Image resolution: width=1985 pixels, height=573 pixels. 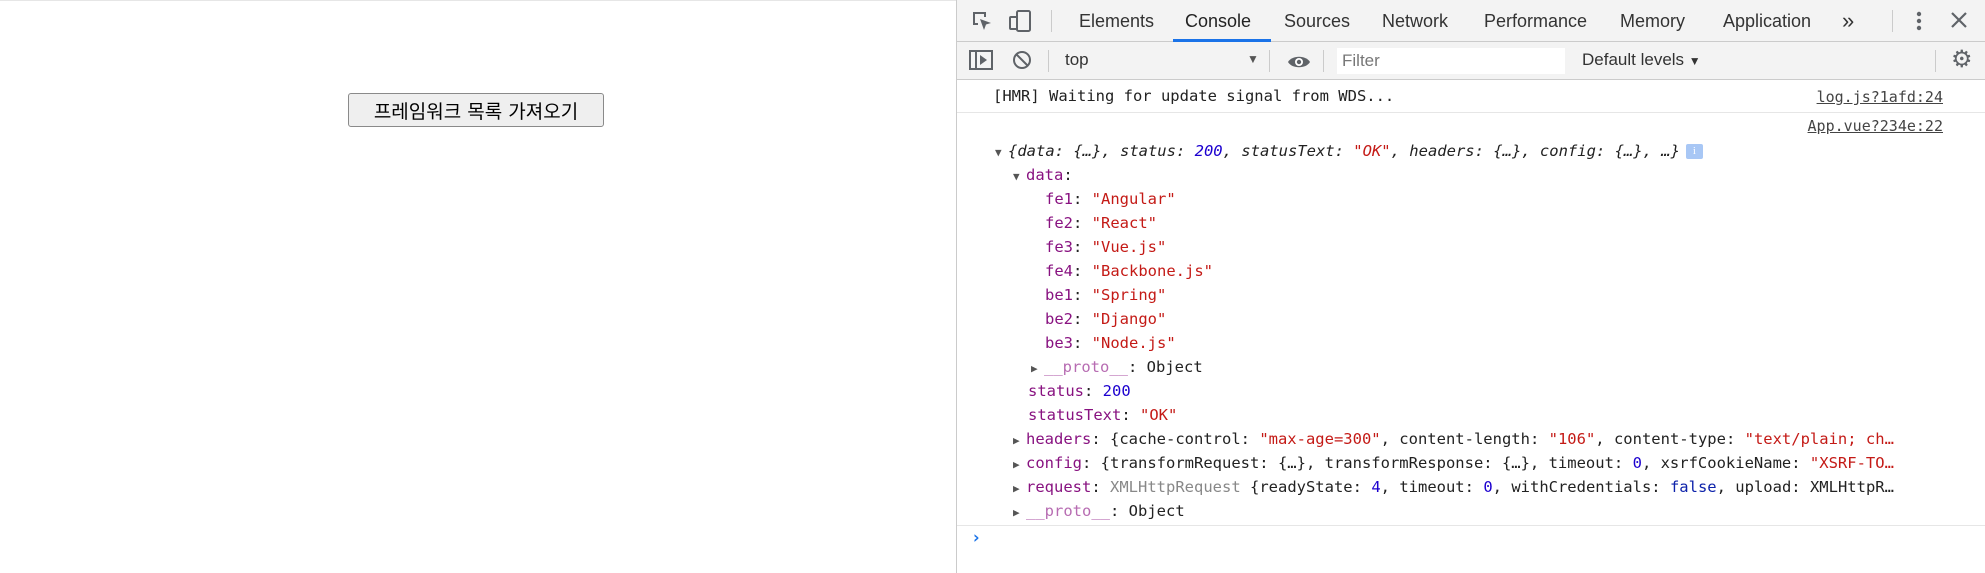 What do you see at coordinates (1317, 21) in the screenshot?
I see `tab-sources: Sources` at bounding box center [1317, 21].